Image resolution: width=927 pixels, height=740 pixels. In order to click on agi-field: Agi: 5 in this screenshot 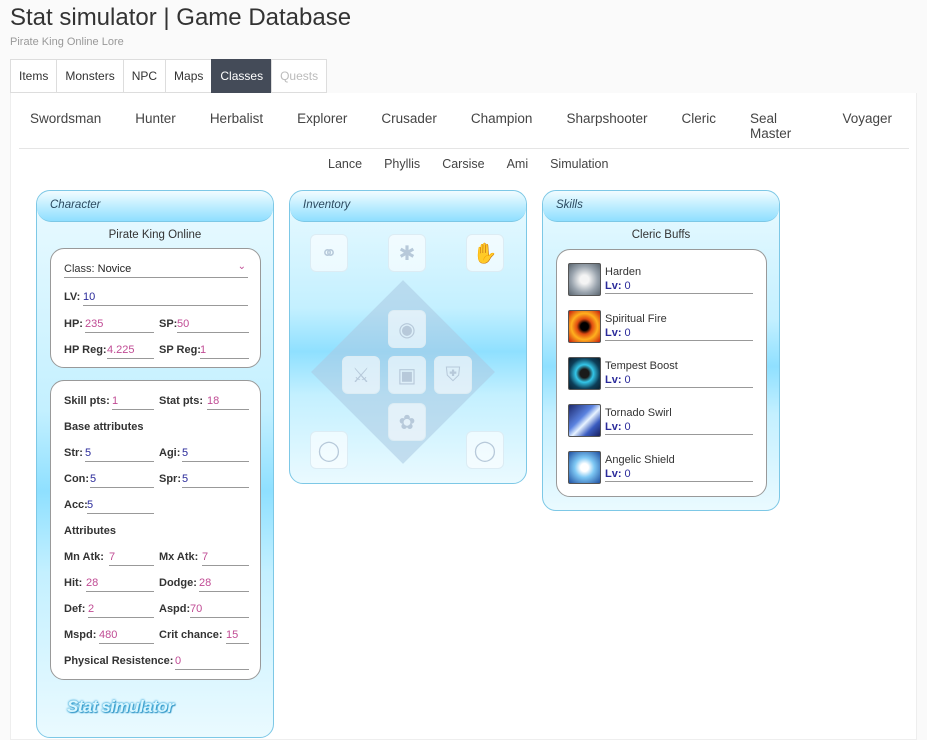, I will do `click(204, 454)`.